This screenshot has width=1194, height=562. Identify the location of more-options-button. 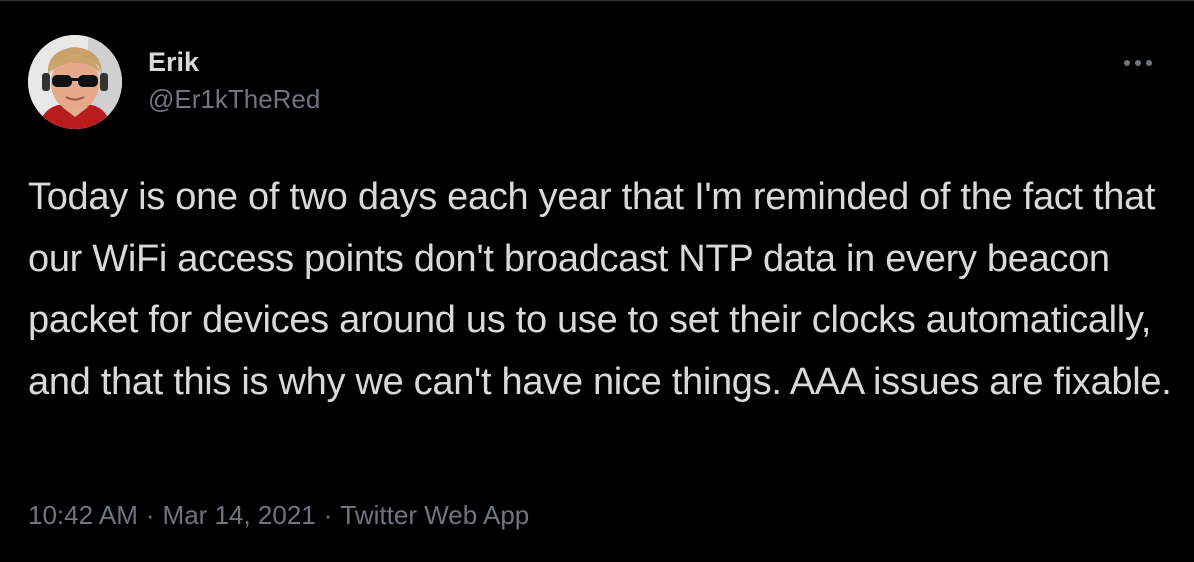
(1138, 63).